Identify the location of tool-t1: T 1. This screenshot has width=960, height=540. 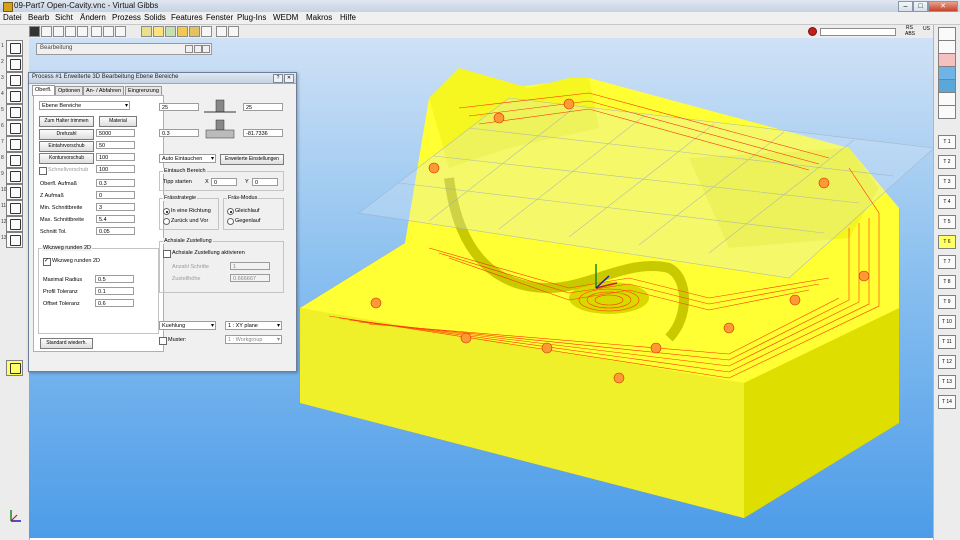
(947, 142).